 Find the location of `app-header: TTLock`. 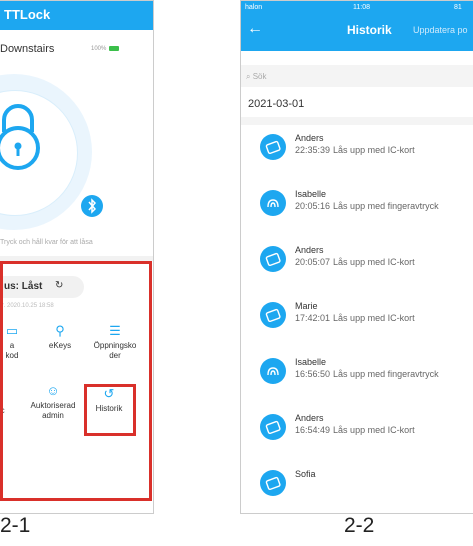

app-header: TTLock is located at coordinates (76, 15).